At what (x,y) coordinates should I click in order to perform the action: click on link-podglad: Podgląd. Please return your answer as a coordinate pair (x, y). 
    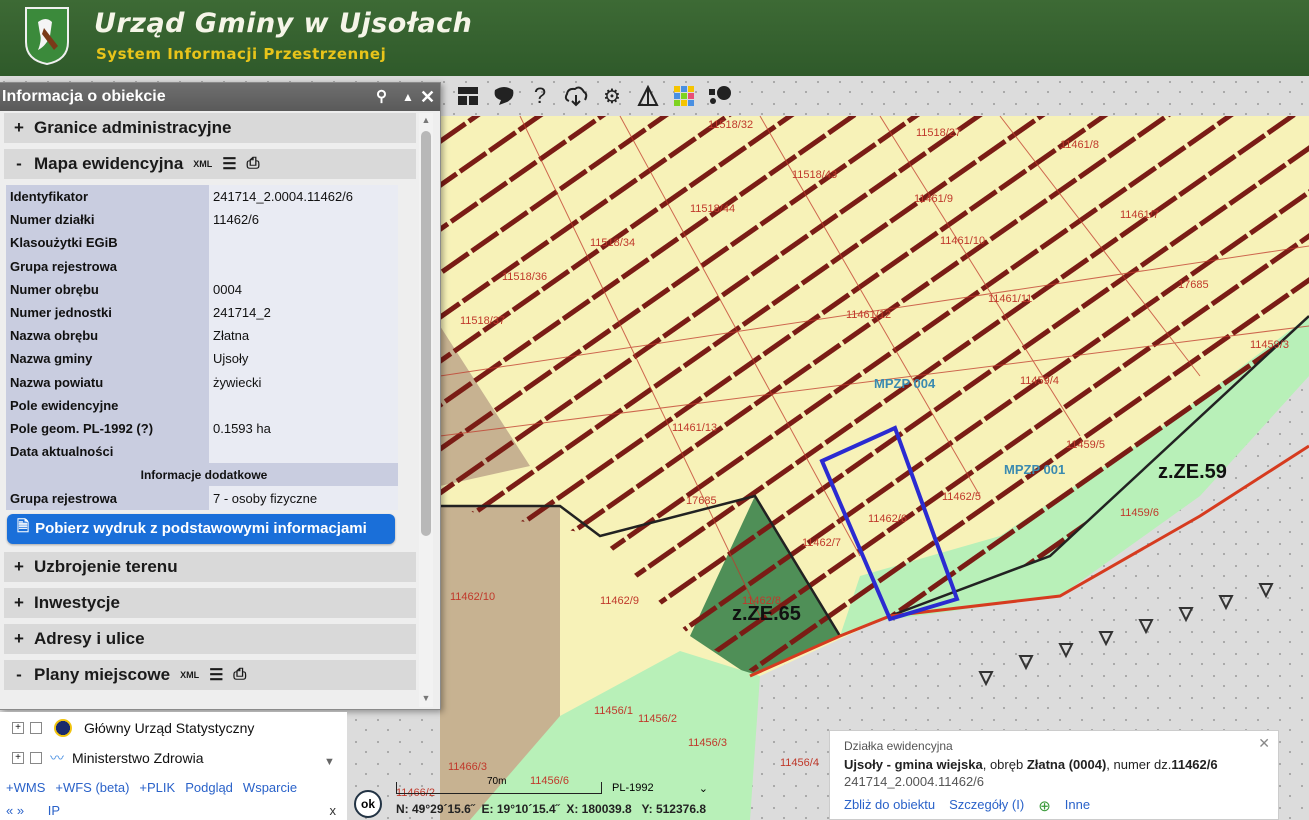
    Looking at the image, I should click on (209, 787).